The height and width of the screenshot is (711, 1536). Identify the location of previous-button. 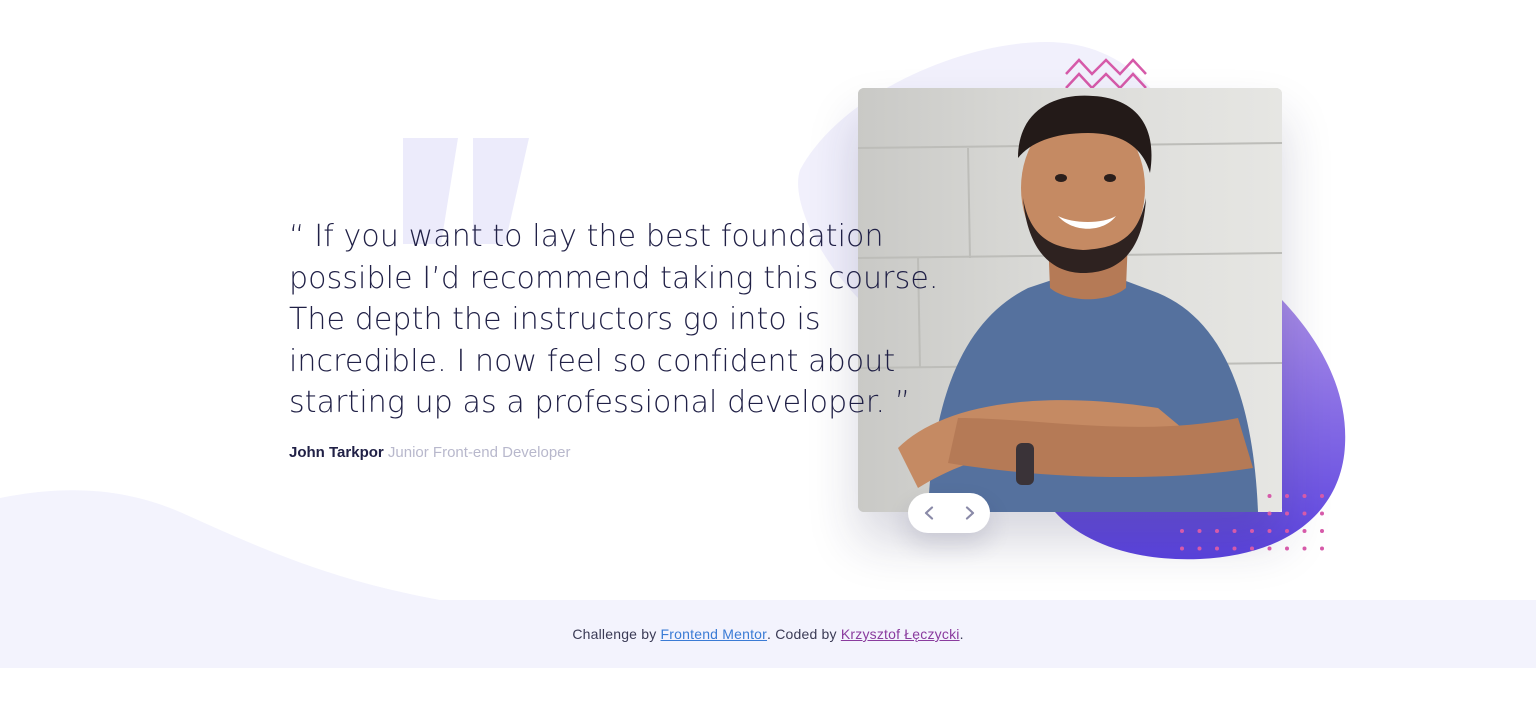
(929, 513).